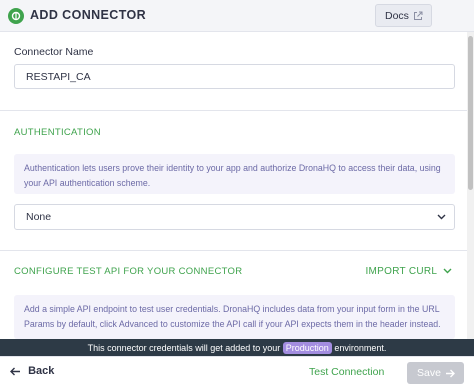  What do you see at coordinates (360, 348) in the screenshot?
I see `banner-text-end: environment.` at bounding box center [360, 348].